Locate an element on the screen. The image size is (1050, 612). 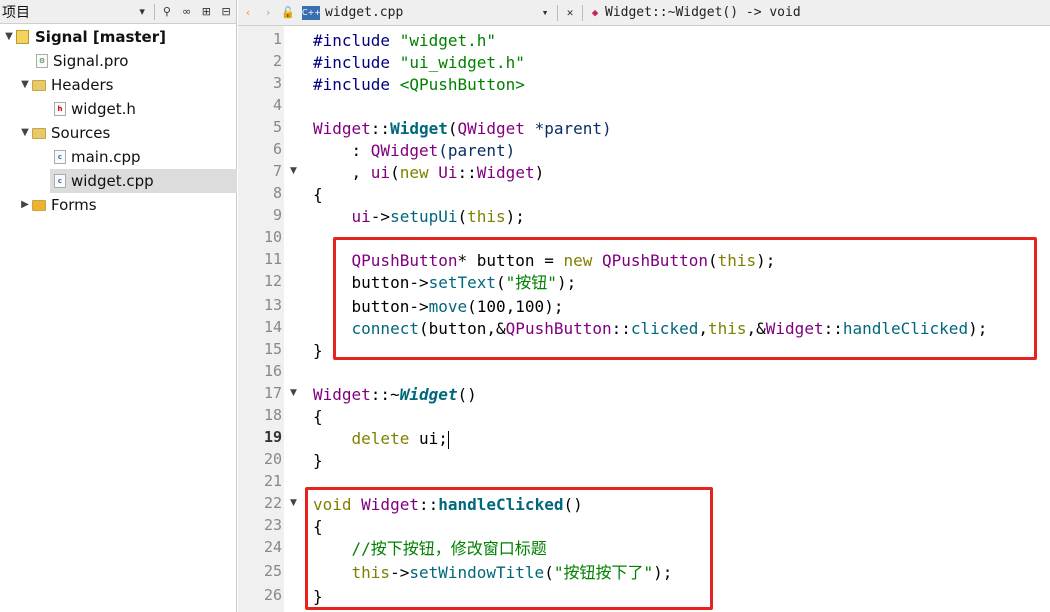
line-number: 12 is located at coordinates (272, 281).